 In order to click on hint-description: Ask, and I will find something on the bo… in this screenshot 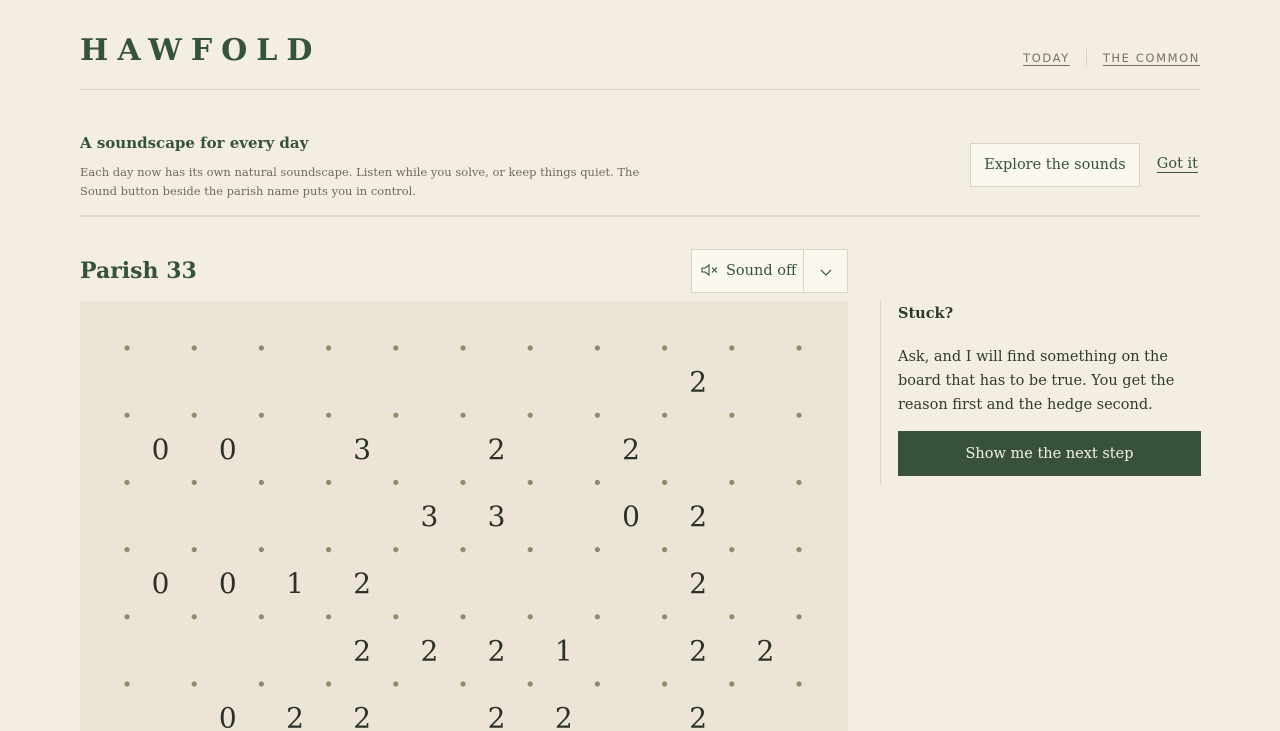, I will do `click(1036, 381)`.